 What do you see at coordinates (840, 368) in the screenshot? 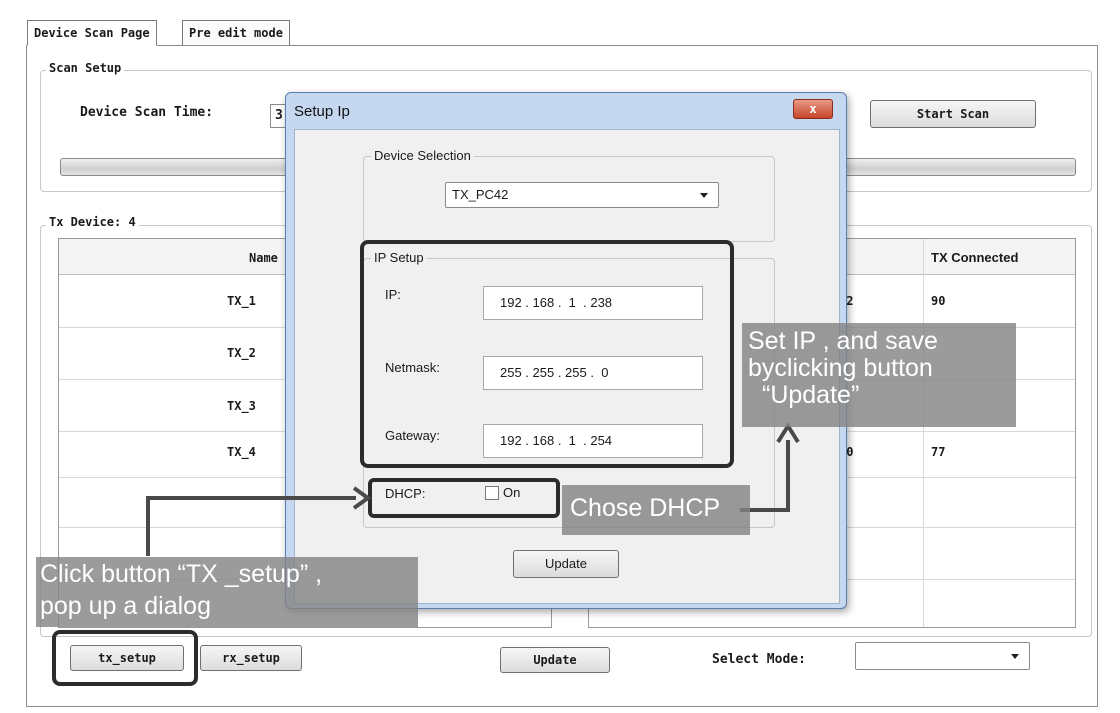
I see `callout-line-2: byclicking button` at bounding box center [840, 368].